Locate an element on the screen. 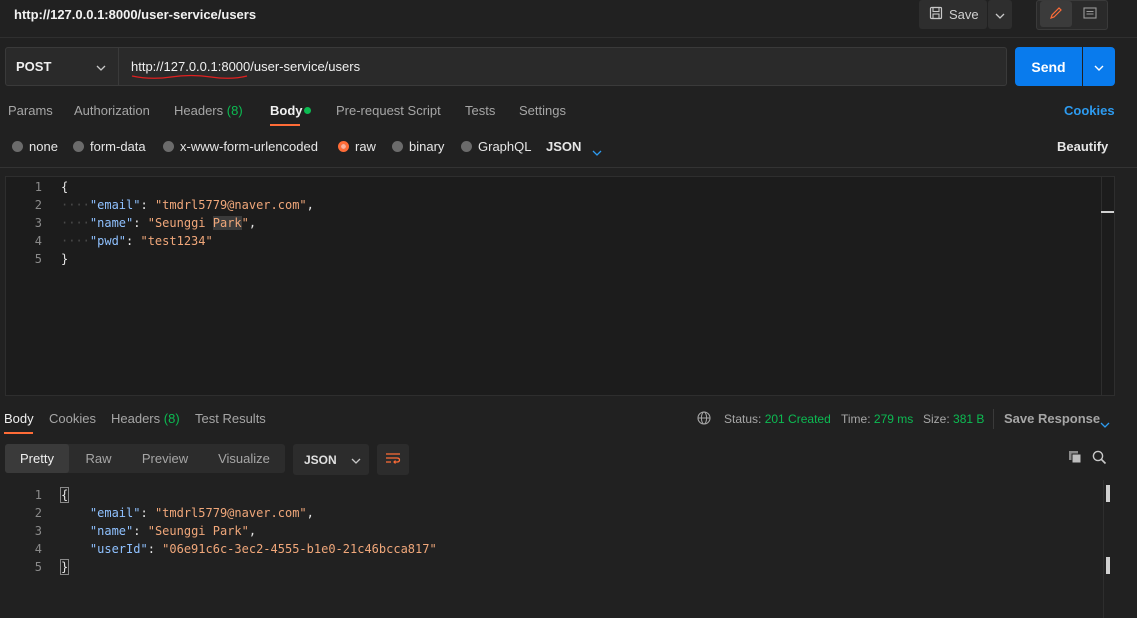 This screenshot has height=618, width=1137. json-key: "name" is located at coordinates (111, 223).